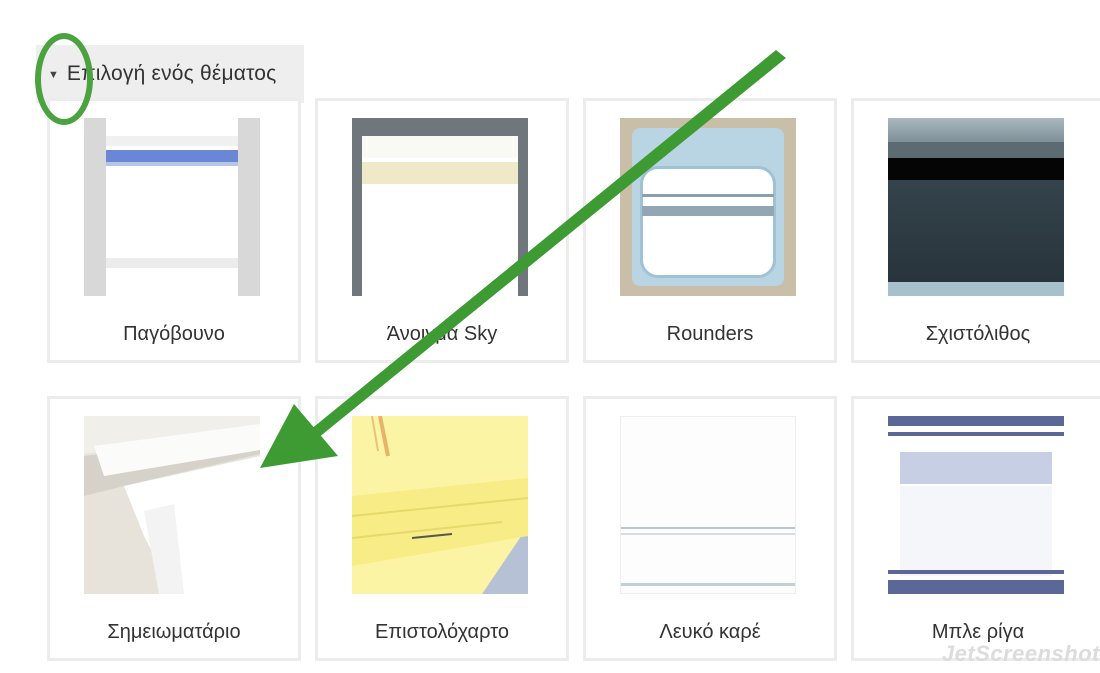  Describe the element at coordinates (442, 632) in the screenshot. I see `theme-label: Επιστολόχαρτο` at that location.